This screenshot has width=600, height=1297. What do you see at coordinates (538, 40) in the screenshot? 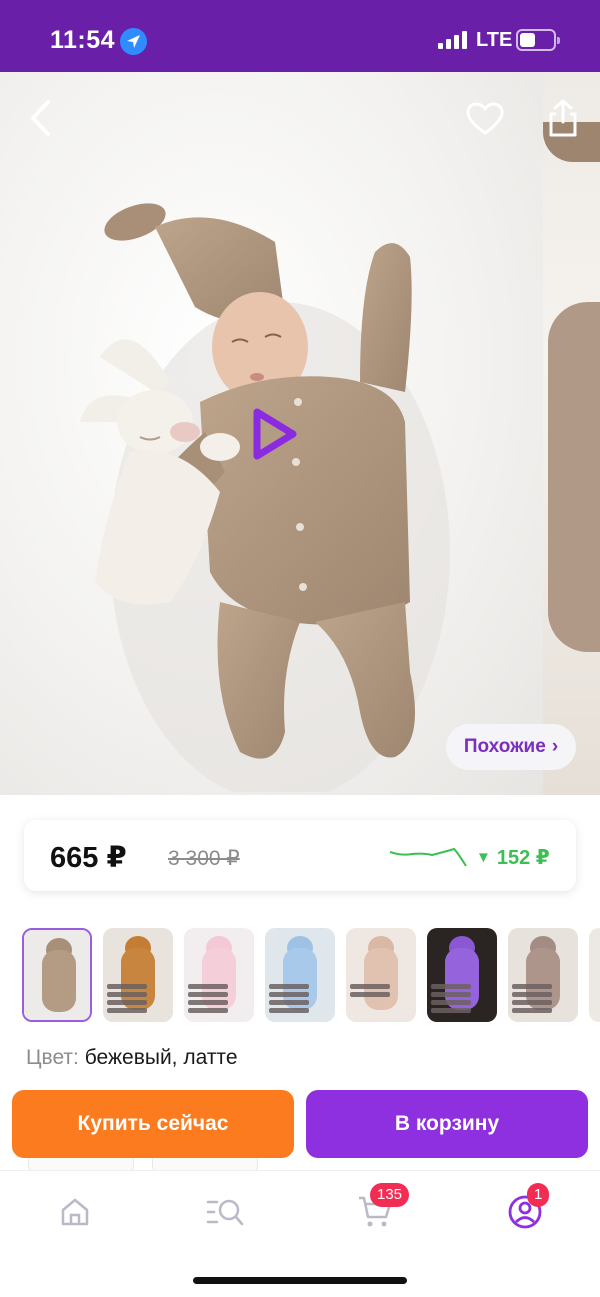
I see `battery-icon` at bounding box center [538, 40].